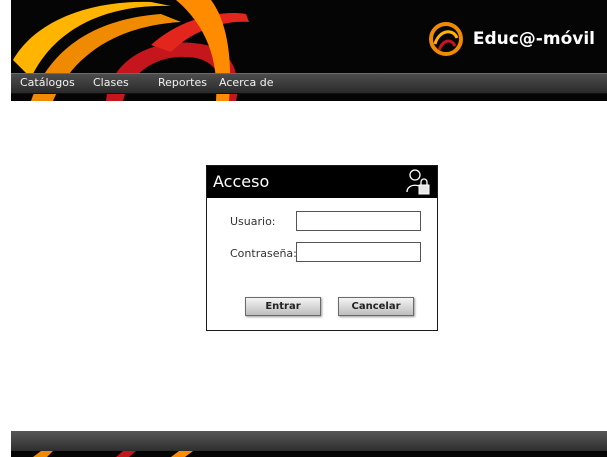 The height and width of the screenshot is (457, 607). I want to click on login-title: Acceso, so click(241, 181).